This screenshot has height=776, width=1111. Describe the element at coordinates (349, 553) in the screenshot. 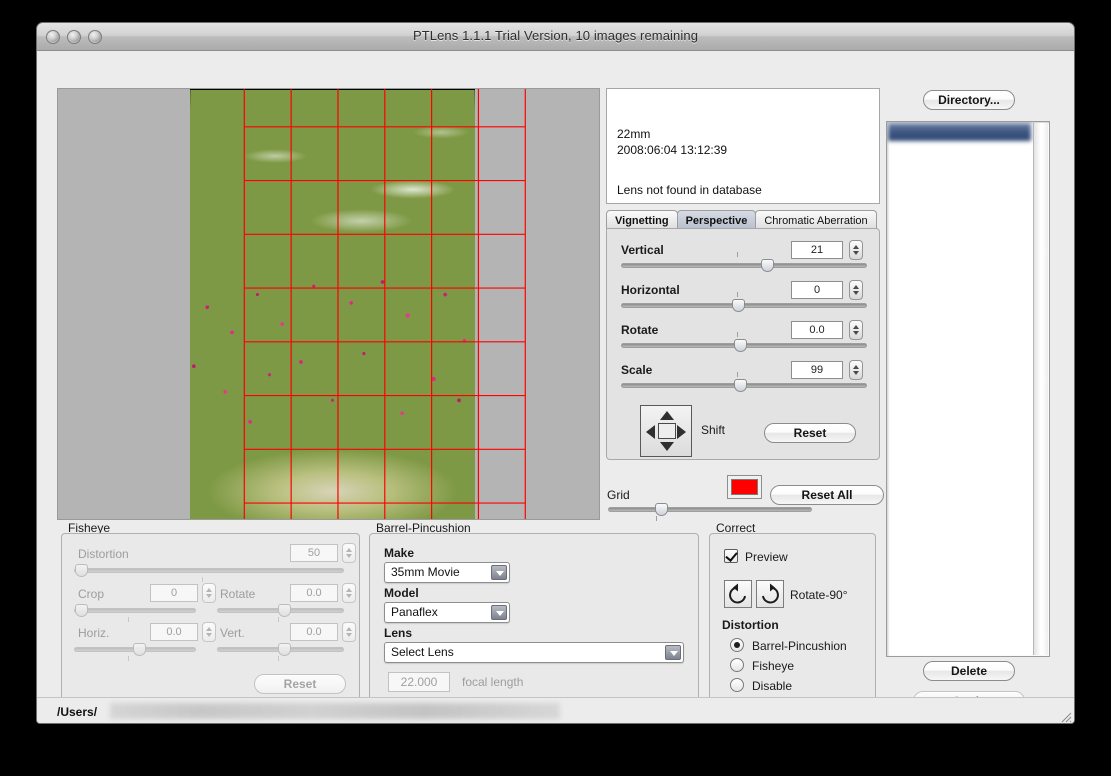

I see `fisheye-distortion-stepper` at that location.